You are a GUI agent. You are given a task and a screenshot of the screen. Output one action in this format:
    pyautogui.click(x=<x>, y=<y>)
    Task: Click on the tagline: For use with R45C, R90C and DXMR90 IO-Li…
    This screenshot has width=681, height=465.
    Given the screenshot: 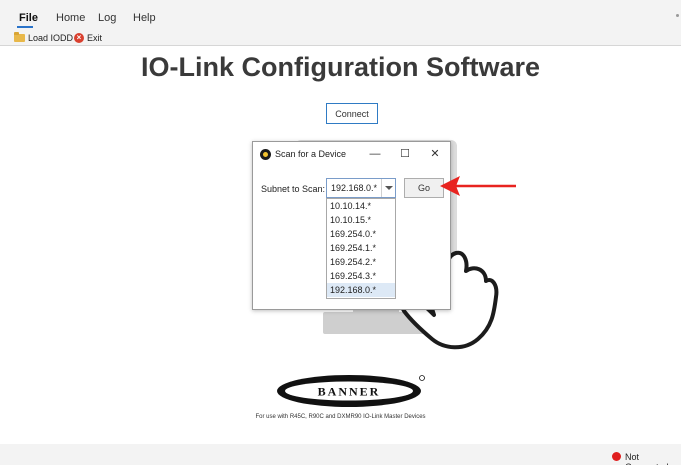 What is the action you would take?
    pyautogui.click(x=340, y=417)
    